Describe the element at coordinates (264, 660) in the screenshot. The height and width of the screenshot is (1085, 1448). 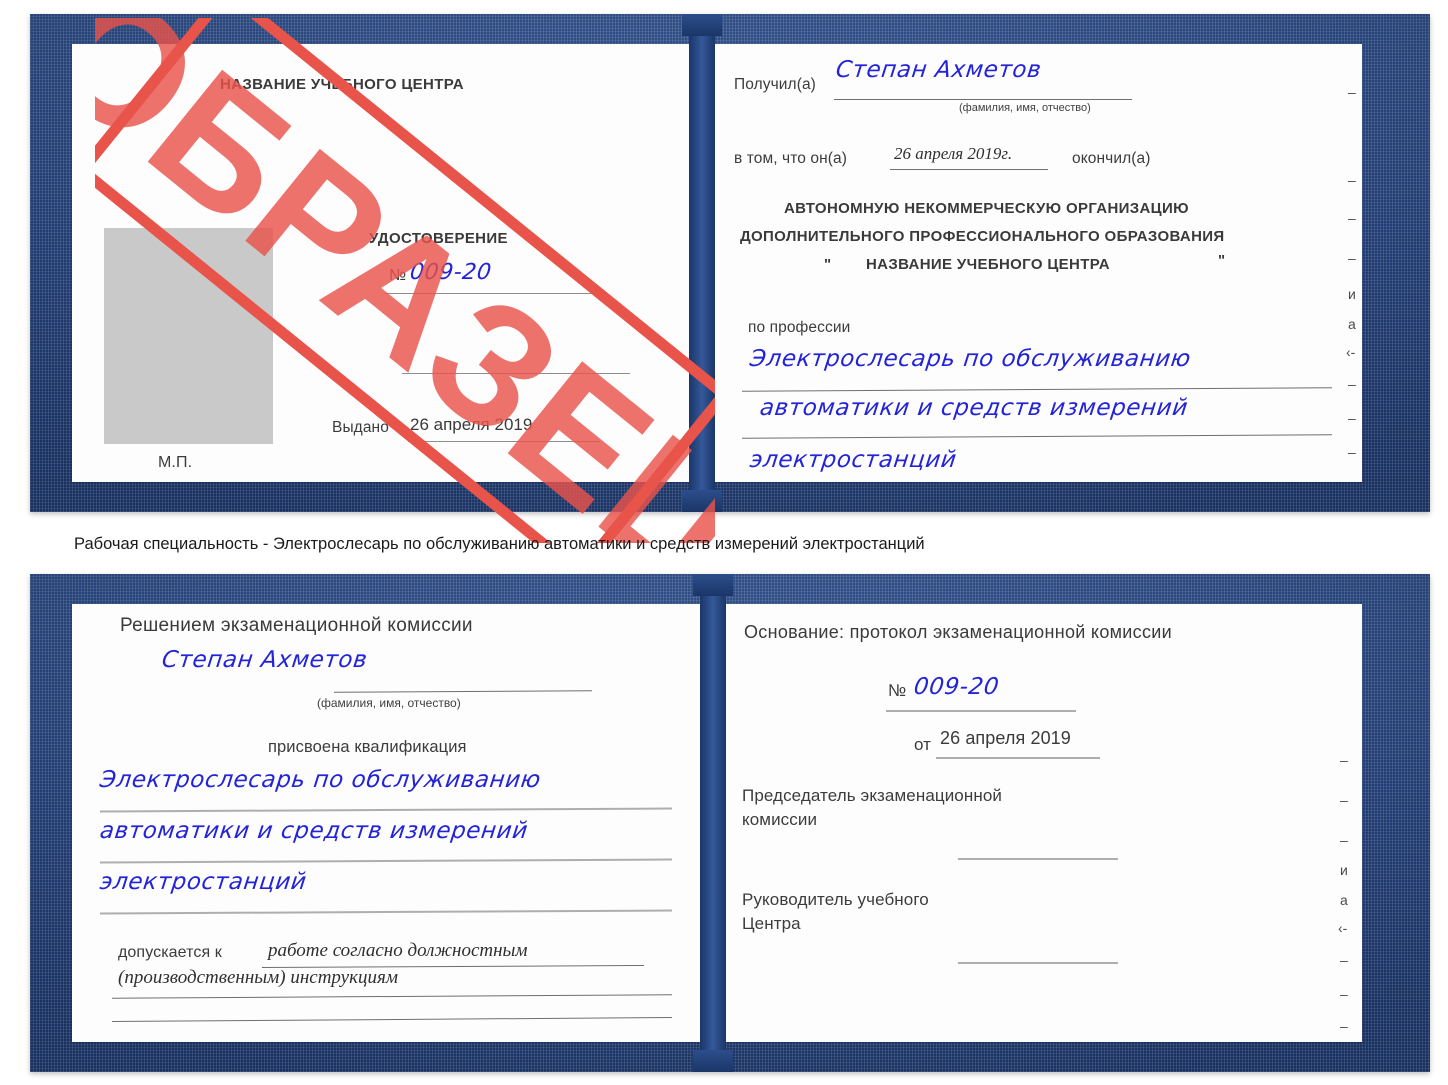
I see `decision-name-value: Степан Ахметов` at that location.